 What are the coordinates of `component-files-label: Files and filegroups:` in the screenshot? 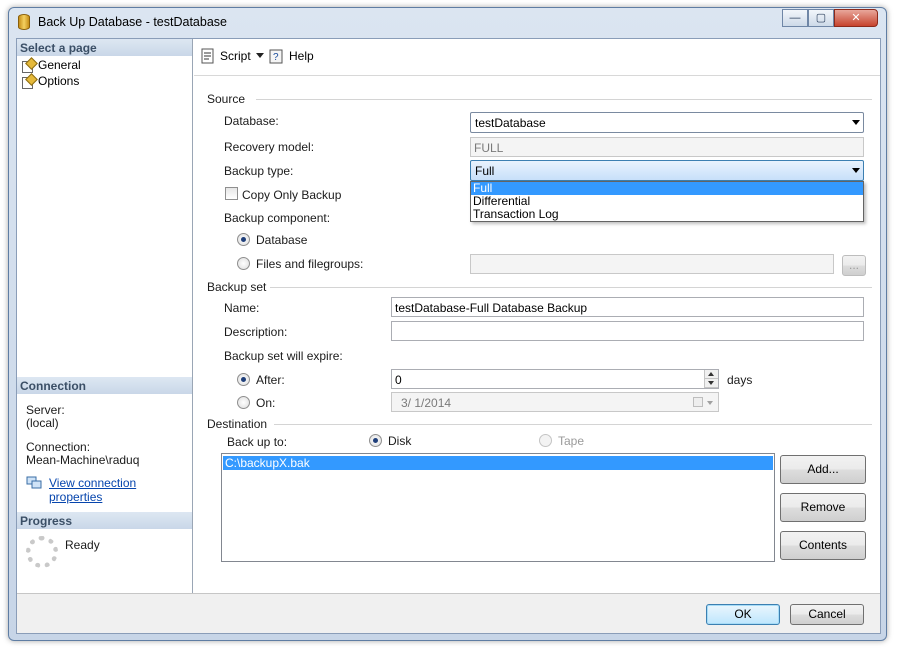 It's located at (309, 264).